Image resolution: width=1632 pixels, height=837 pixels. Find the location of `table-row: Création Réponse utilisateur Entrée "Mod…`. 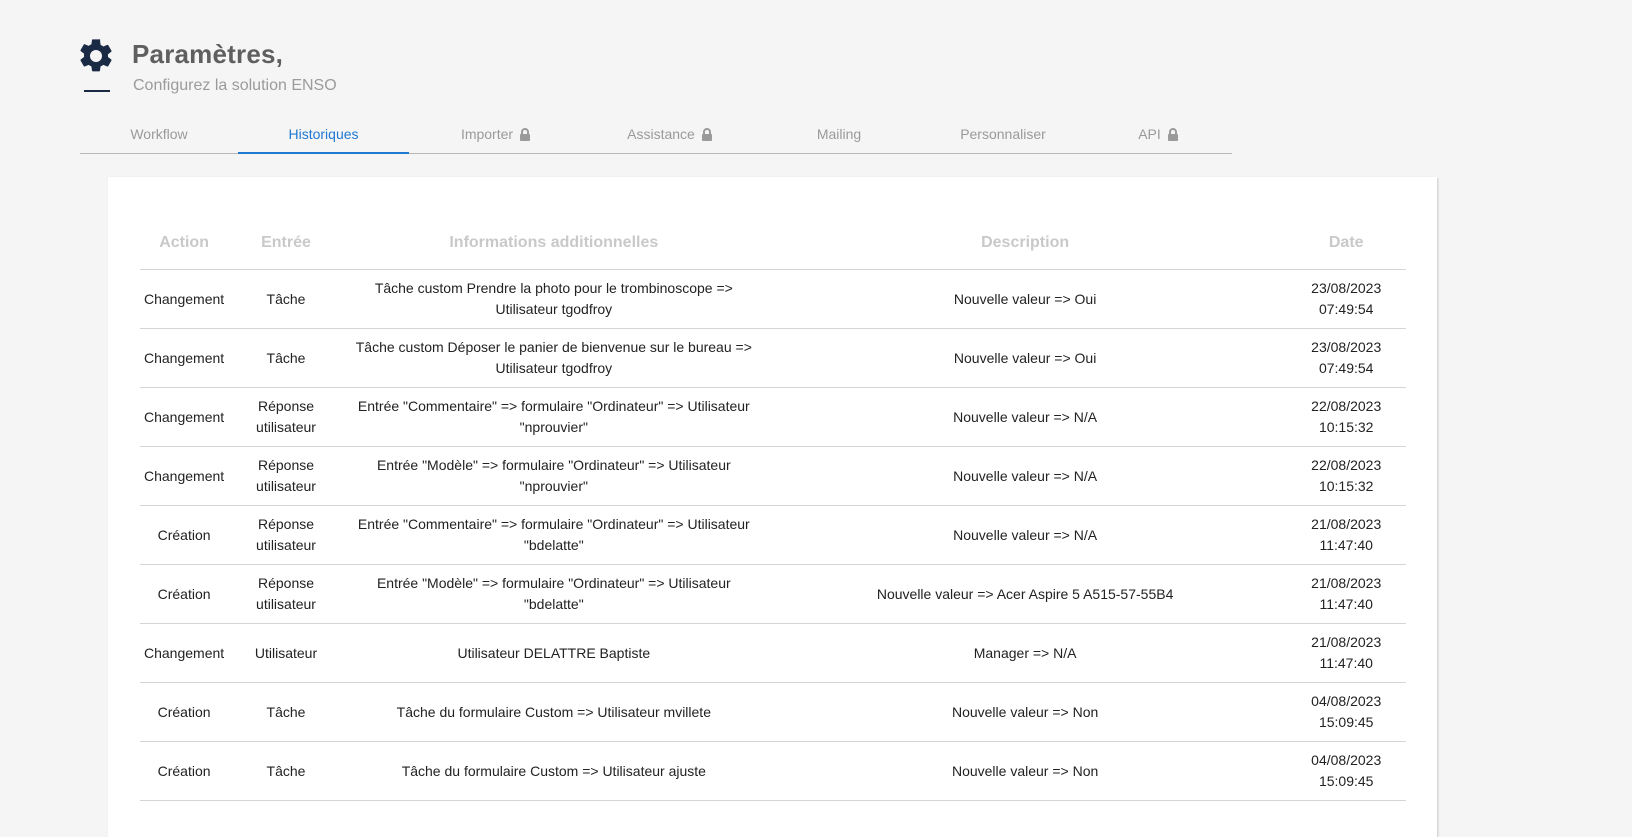

table-row: Création Réponse utilisateur Entrée "Mod… is located at coordinates (773, 594).